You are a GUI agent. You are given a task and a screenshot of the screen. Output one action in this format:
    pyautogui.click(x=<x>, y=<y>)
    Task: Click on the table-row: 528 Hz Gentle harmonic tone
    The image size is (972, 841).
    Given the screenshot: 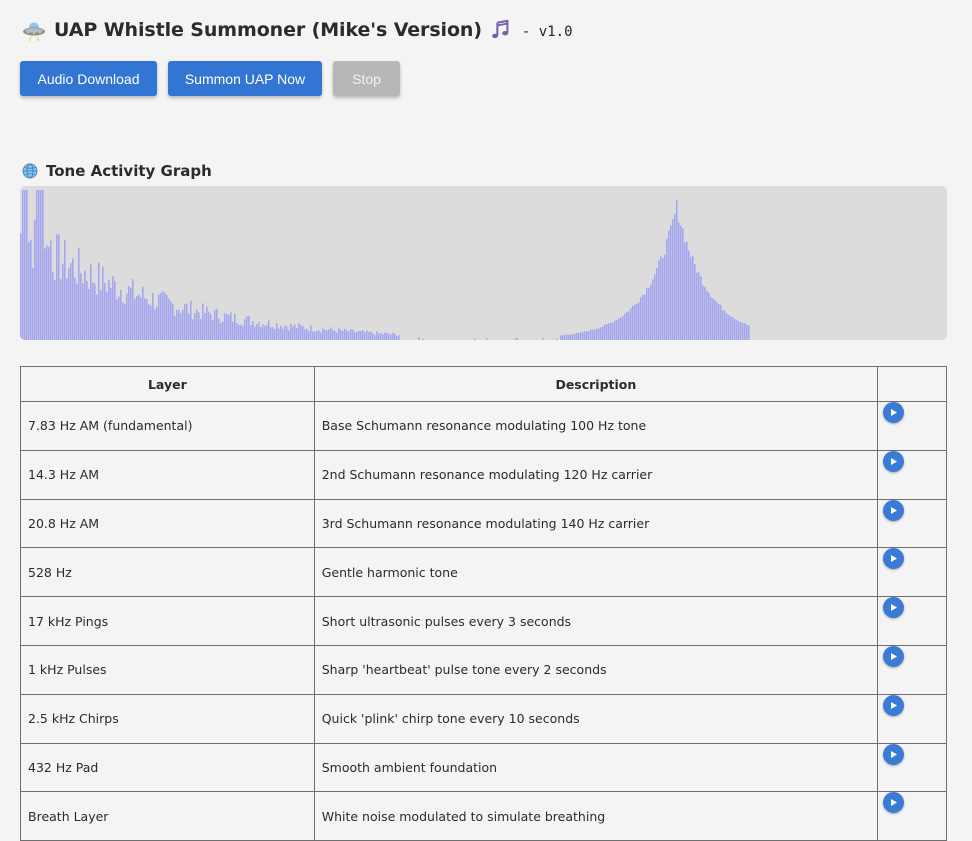 What is the action you would take?
    pyautogui.click(x=483, y=572)
    